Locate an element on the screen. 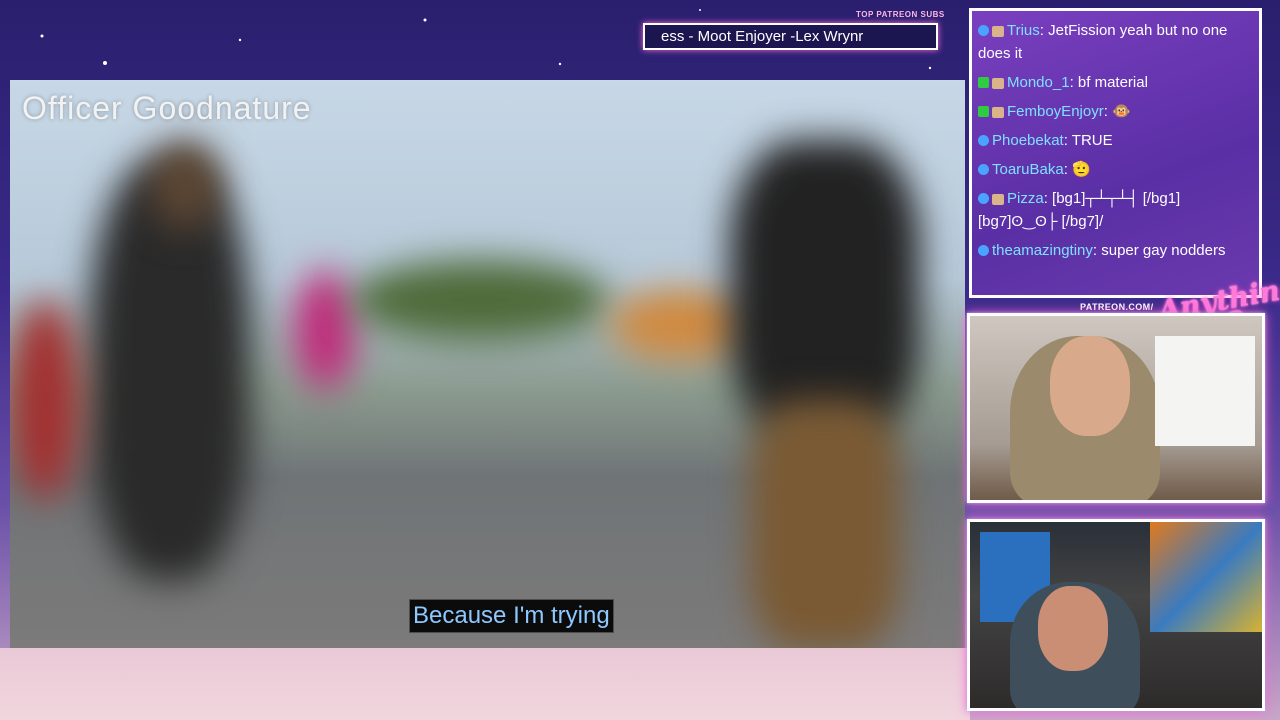  chat-username: Trius is located at coordinates (1023, 30).